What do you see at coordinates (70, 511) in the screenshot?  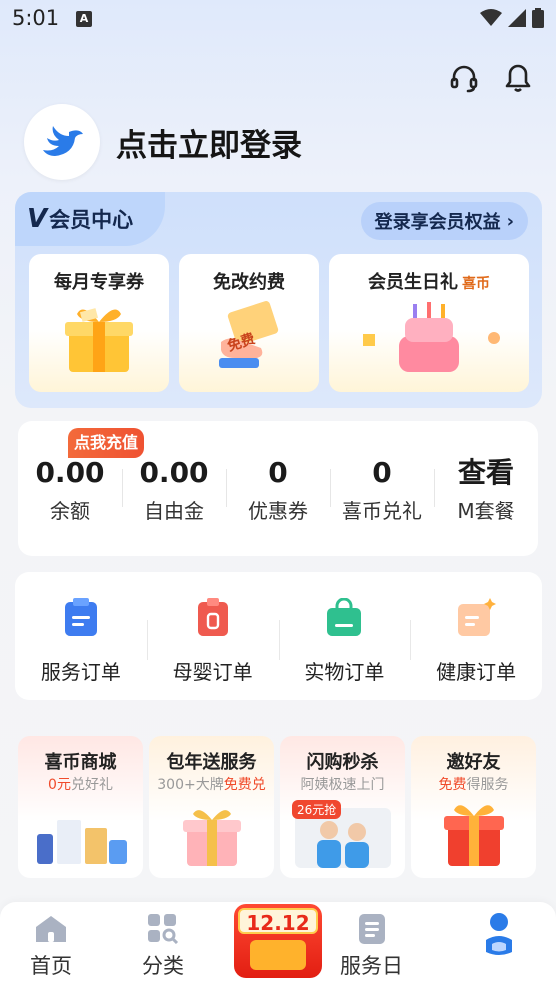 I see `wallet-label: 余额` at bounding box center [70, 511].